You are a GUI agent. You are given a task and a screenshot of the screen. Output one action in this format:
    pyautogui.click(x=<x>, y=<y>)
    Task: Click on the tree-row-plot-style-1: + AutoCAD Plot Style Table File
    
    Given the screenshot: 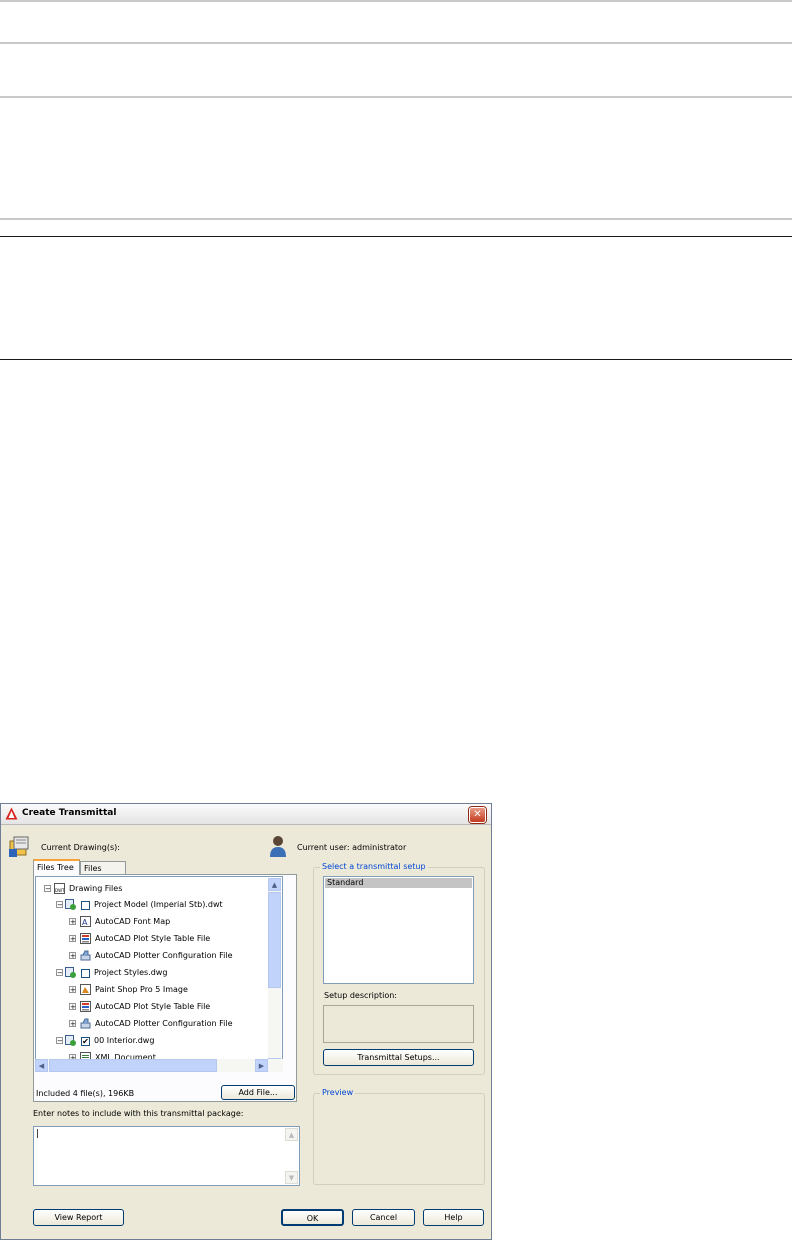 What is the action you would take?
    pyautogui.click(x=153, y=939)
    